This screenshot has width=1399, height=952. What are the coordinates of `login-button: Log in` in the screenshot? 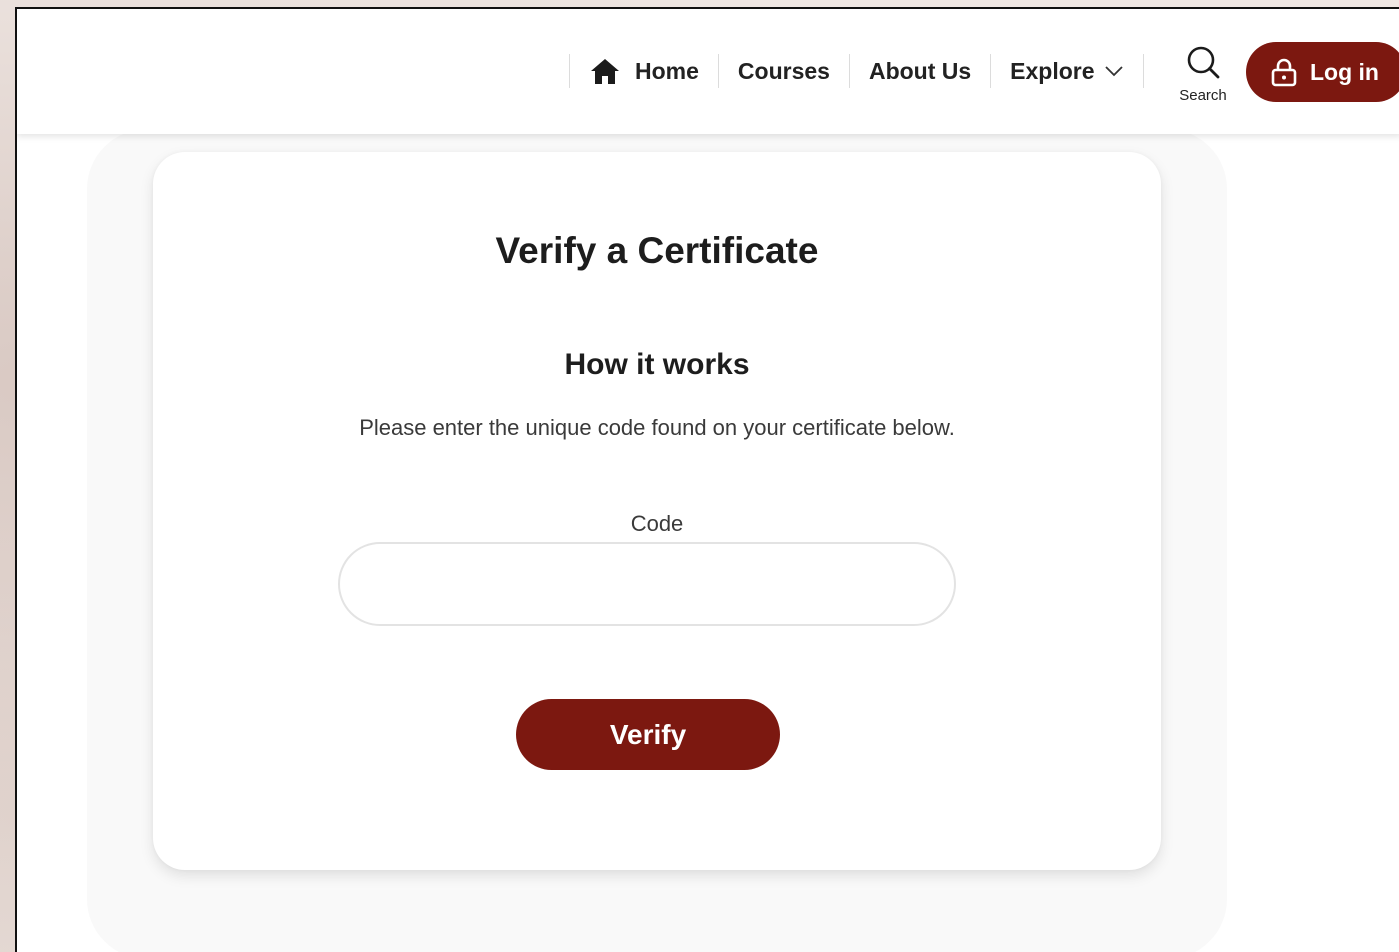 It's located at (1322, 72).